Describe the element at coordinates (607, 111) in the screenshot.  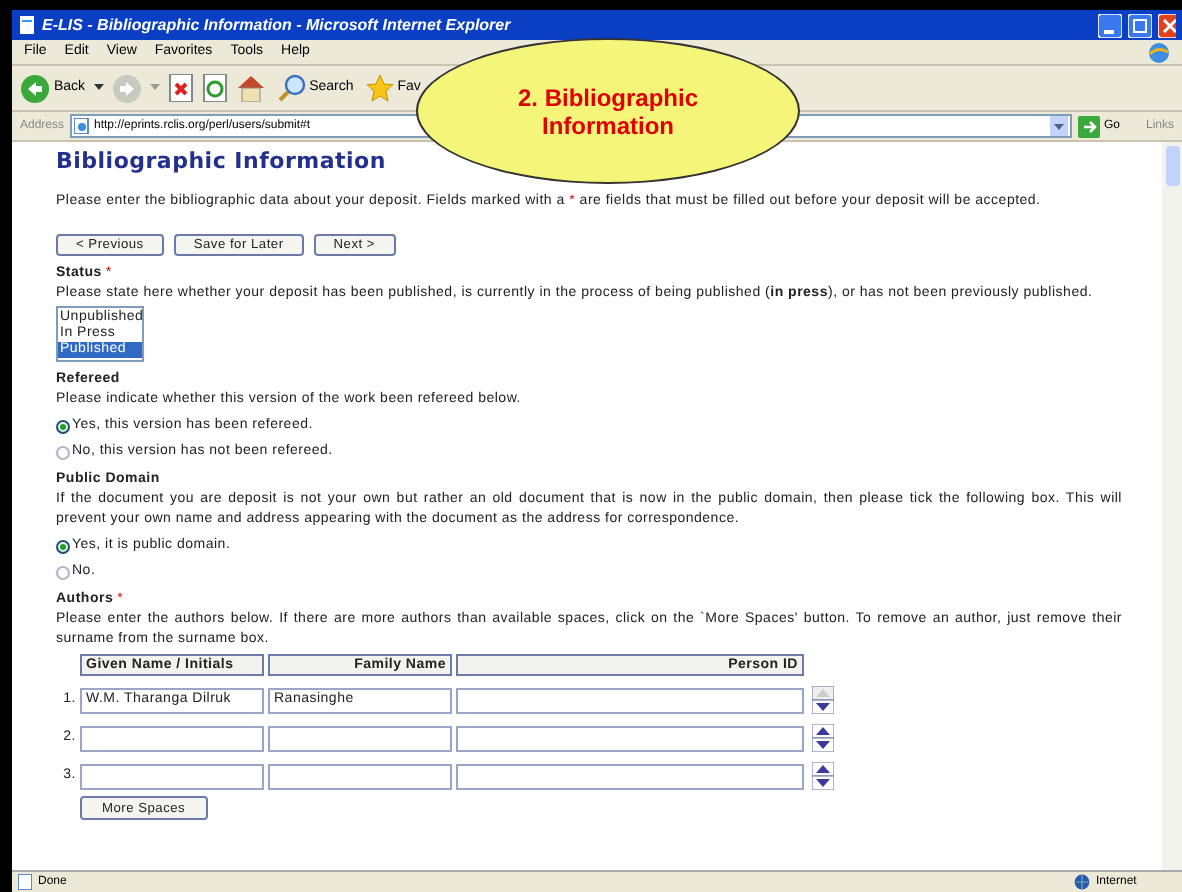
I see `callout-text: 2. Bibliographic Information` at that location.